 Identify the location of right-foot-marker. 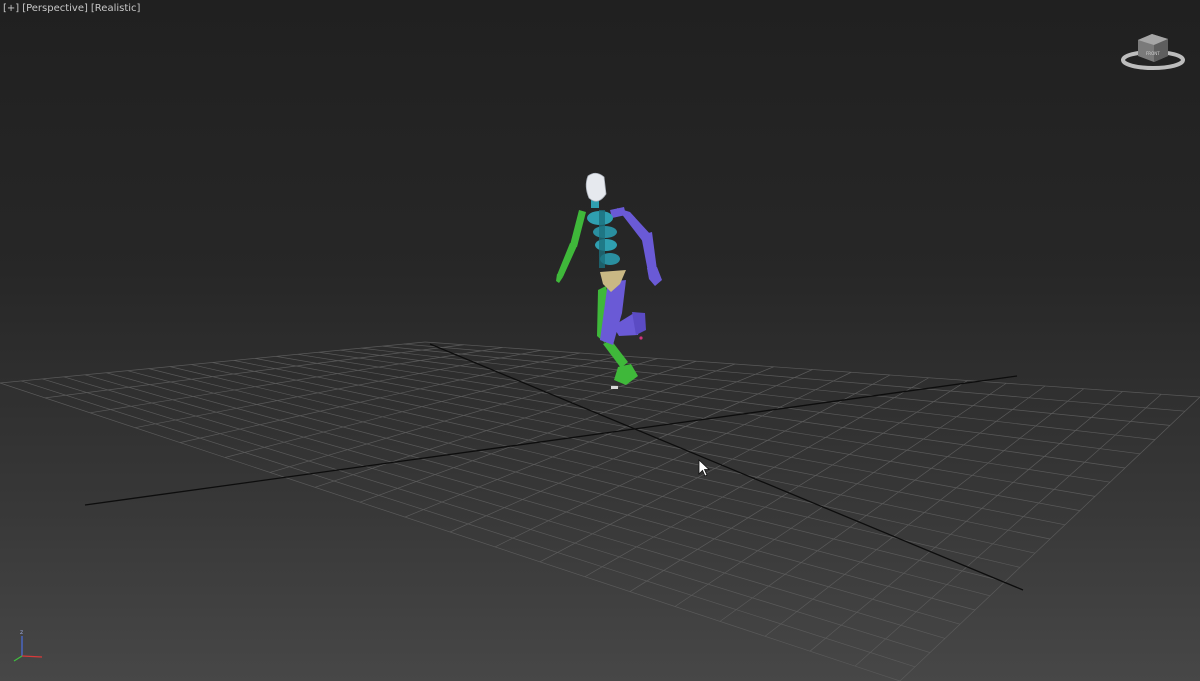
(641, 338).